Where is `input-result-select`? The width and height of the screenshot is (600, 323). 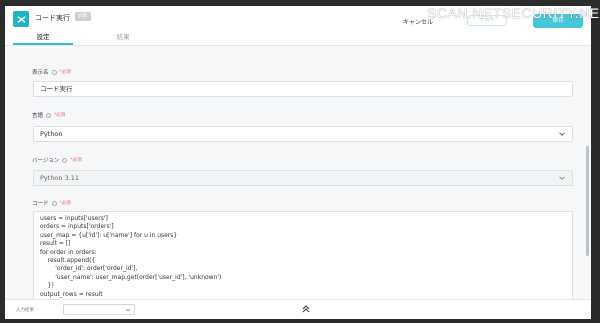
input-result-select is located at coordinates (99, 309).